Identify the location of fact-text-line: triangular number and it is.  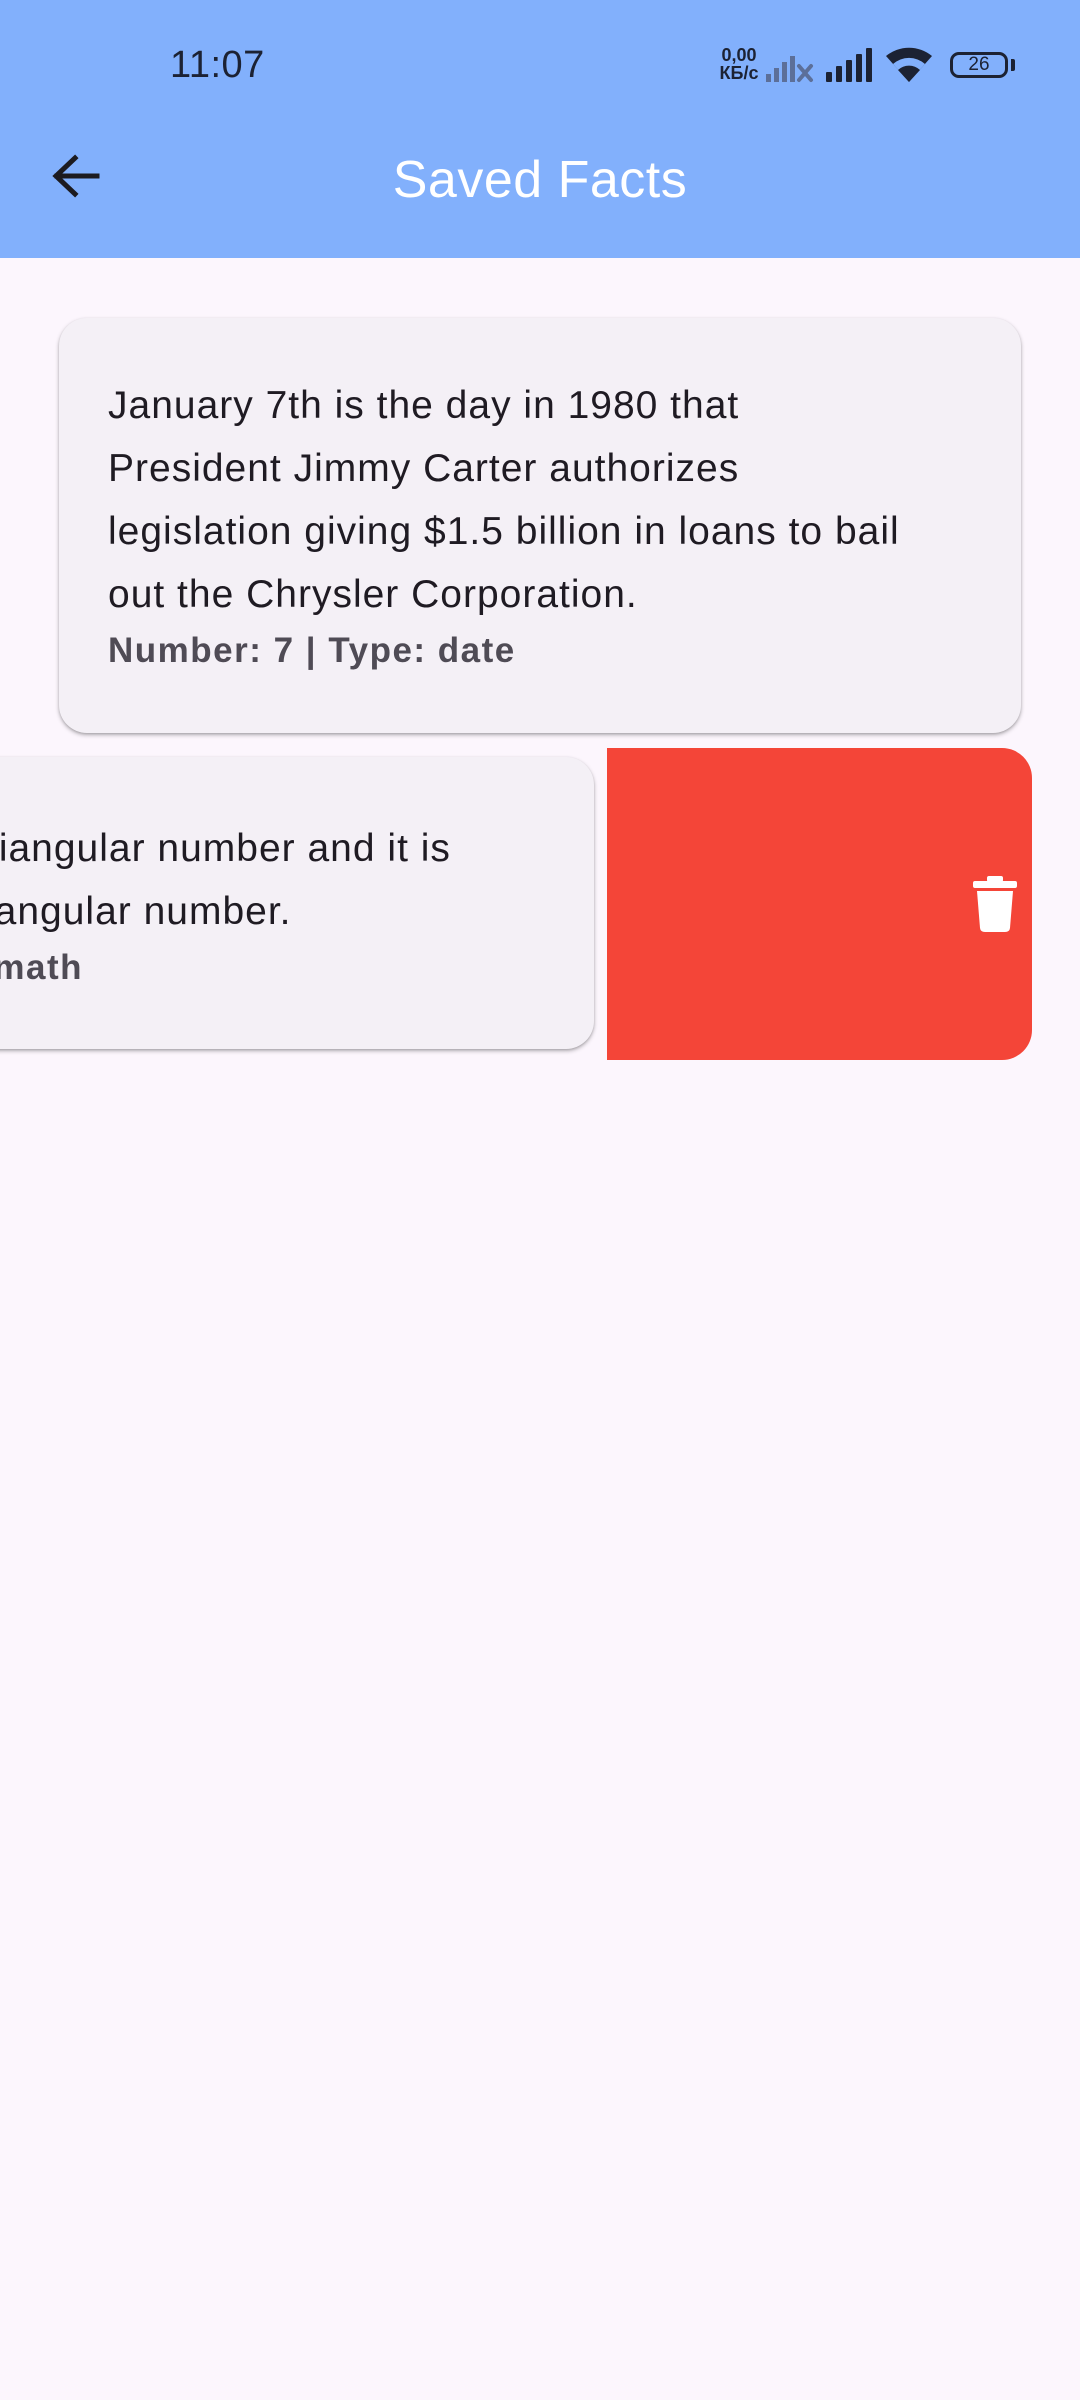
(225, 848).